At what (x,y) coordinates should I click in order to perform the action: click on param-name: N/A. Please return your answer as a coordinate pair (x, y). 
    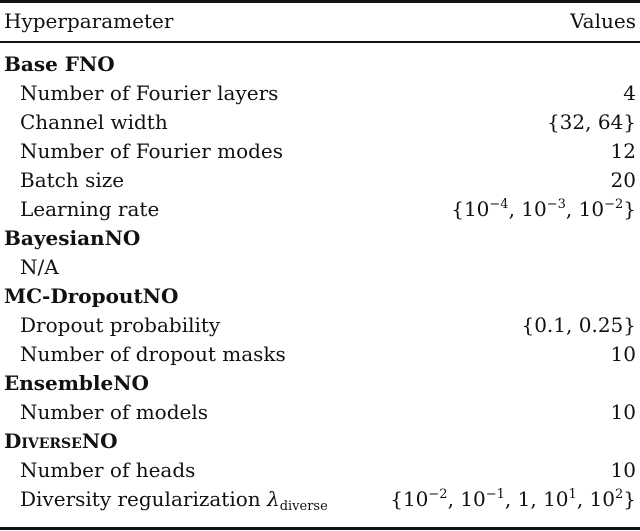
    Looking at the image, I should click on (39, 267).